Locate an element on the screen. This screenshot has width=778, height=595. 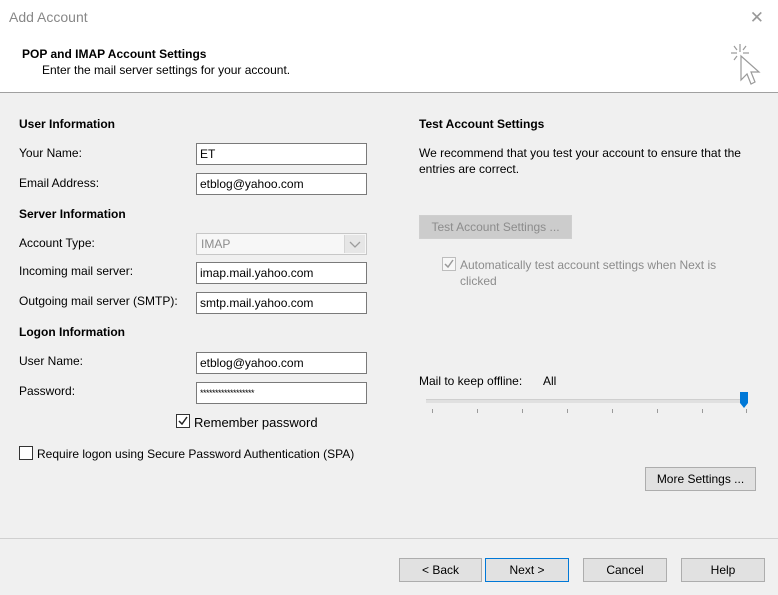
cursor-click-icon is located at coordinates (746, 64).